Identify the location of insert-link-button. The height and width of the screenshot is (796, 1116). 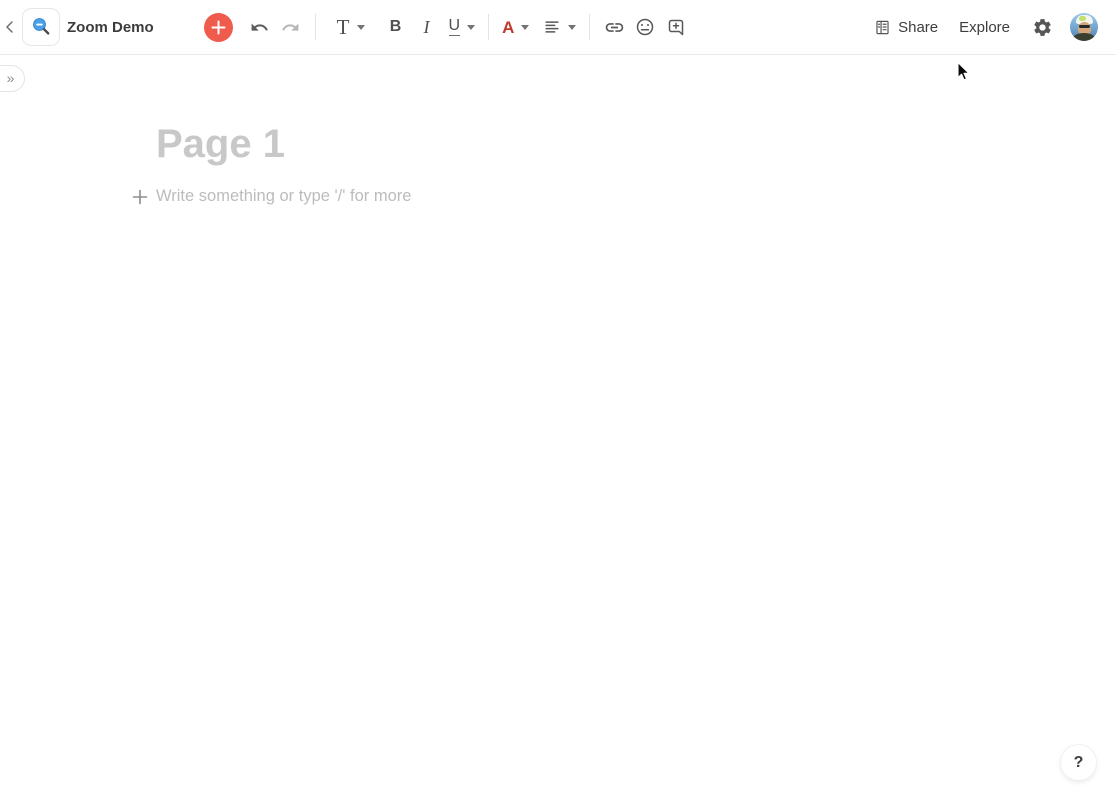
(614, 27).